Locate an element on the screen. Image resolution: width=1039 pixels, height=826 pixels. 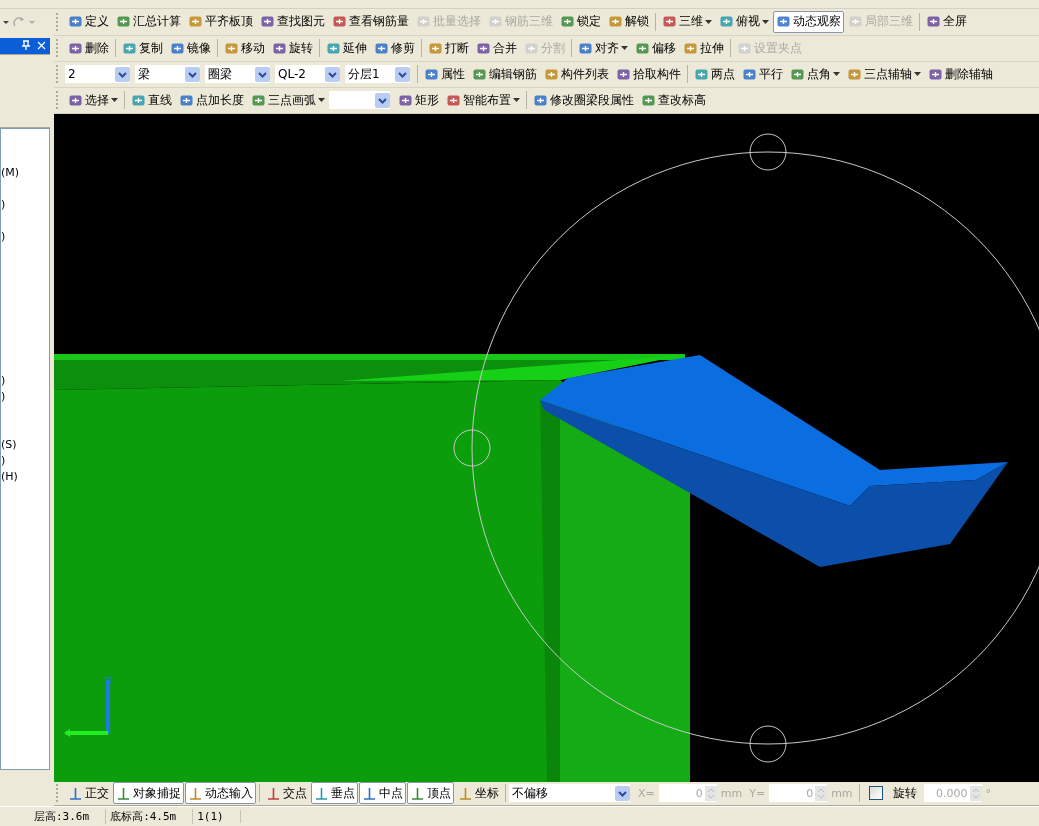
toolbar-button: 垂点 is located at coordinates (334, 793).